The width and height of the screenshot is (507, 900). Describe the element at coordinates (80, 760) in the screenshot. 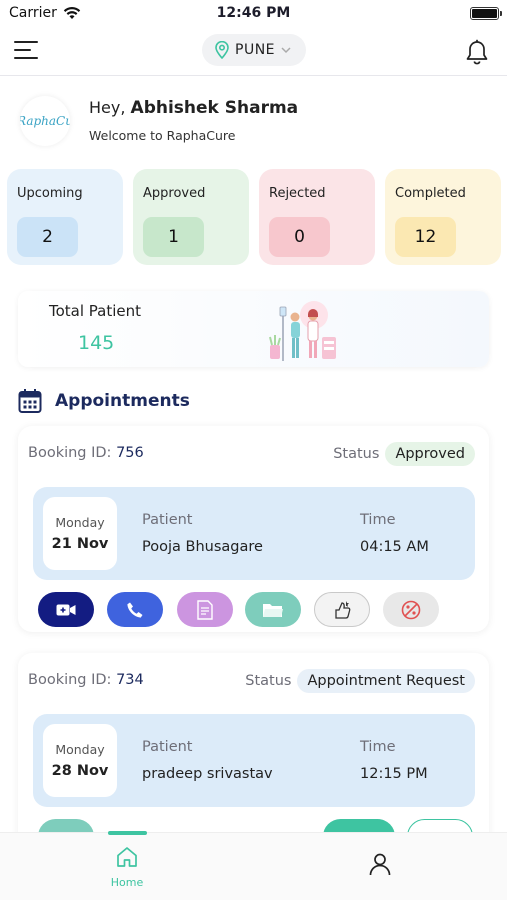

I see `date-box: Monday 28 Nov` at that location.